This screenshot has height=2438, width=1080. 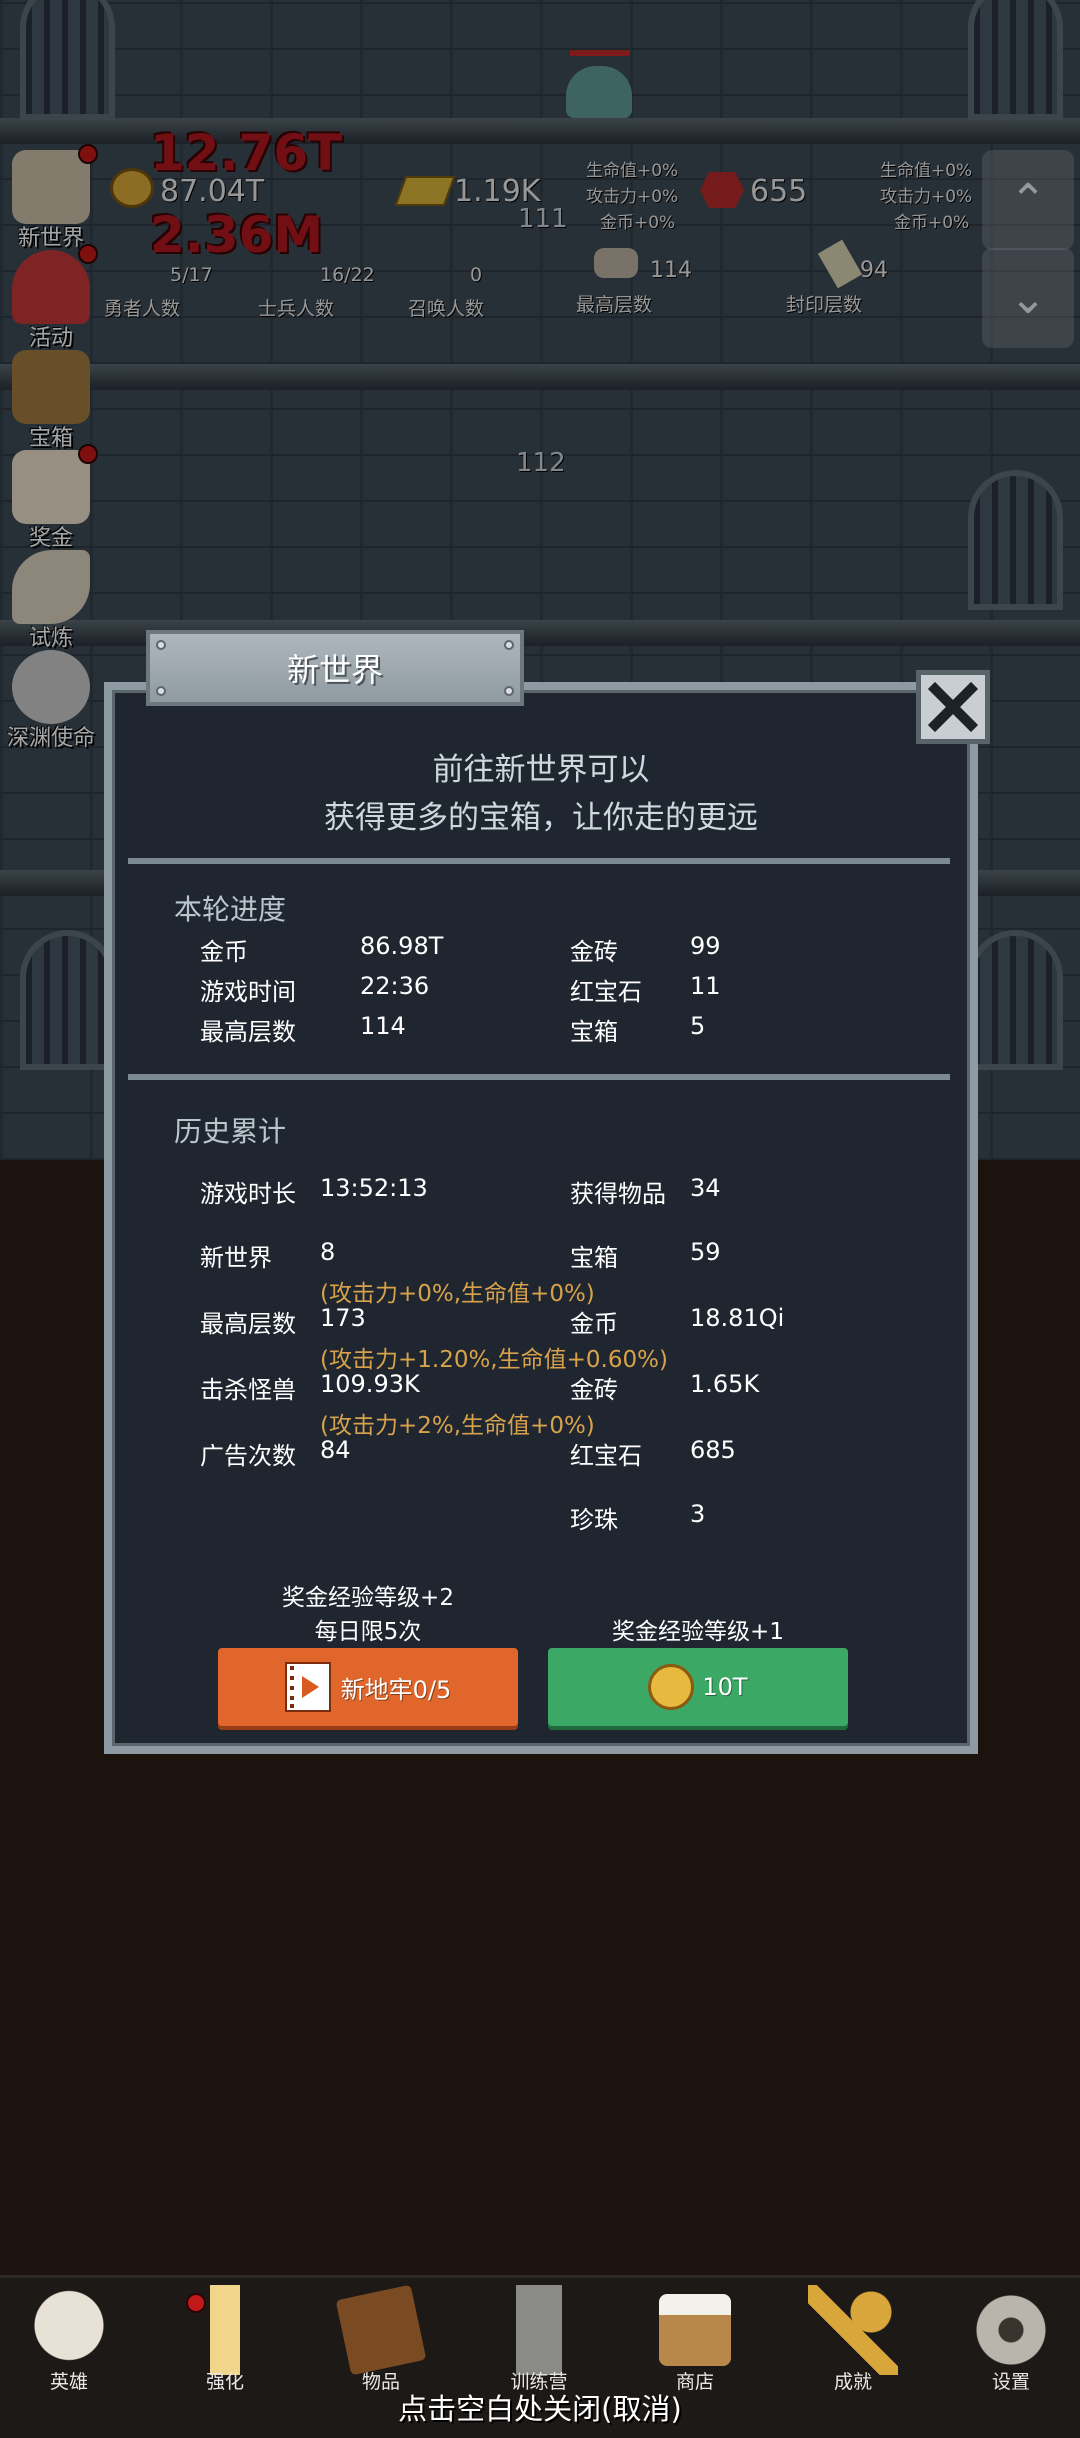 I want to click on stat-value: 13:52:13, so click(x=374, y=1188).